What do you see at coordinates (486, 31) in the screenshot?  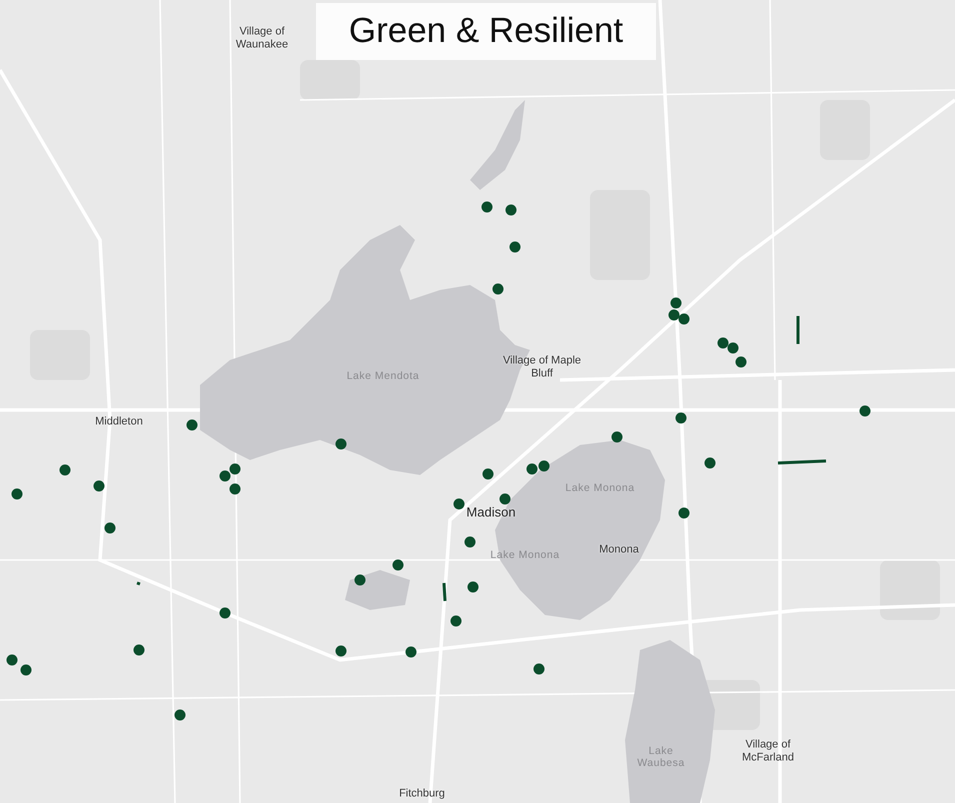 I see `map-title: Green & Resilient` at bounding box center [486, 31].